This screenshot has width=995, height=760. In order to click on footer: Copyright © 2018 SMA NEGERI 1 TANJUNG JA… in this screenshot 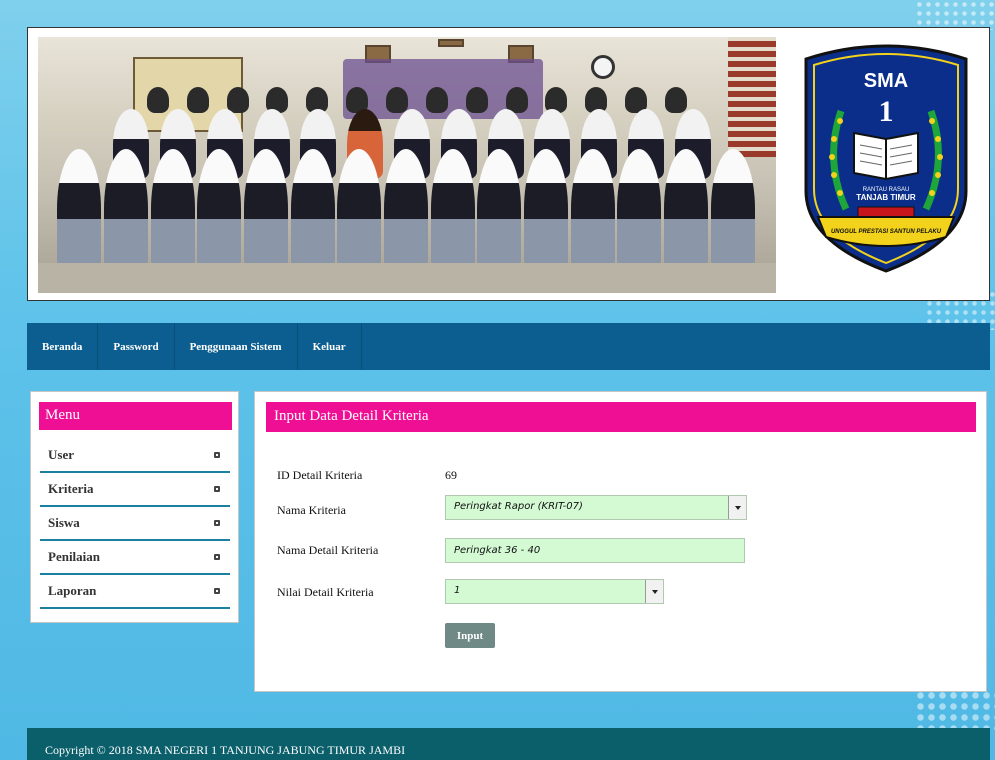, I will do `click(508, 744)`.